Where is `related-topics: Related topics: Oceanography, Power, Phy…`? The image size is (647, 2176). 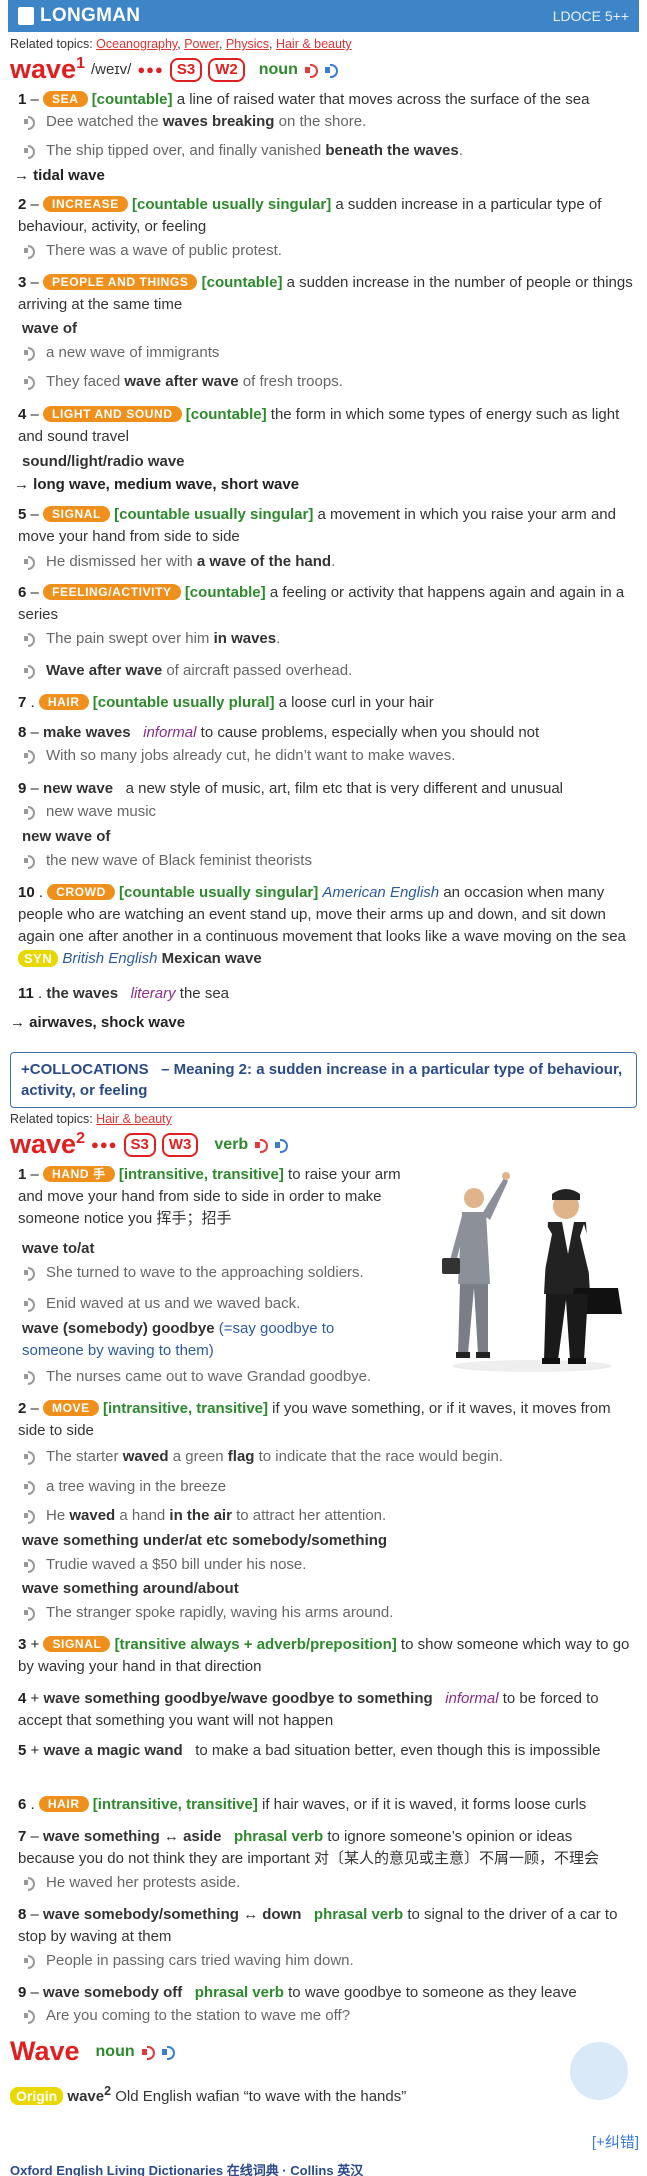
related-topics: Related topics: Oceanography, Power, Phy… is located at coordinates (181, 44).